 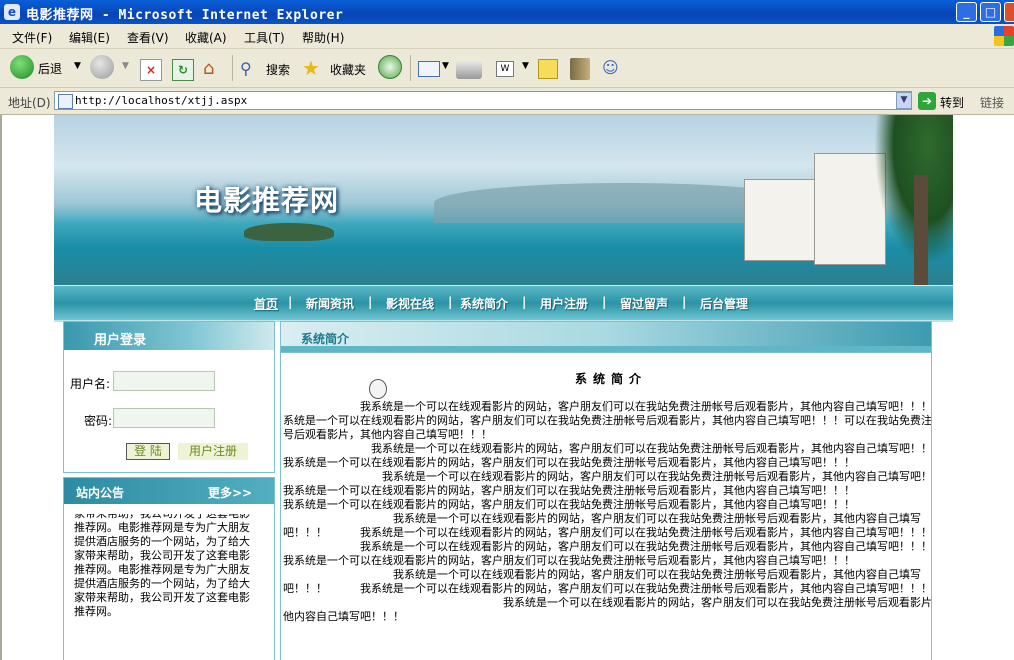 I want to click on menu-file: 文件(F), so click(x=32, y=37).